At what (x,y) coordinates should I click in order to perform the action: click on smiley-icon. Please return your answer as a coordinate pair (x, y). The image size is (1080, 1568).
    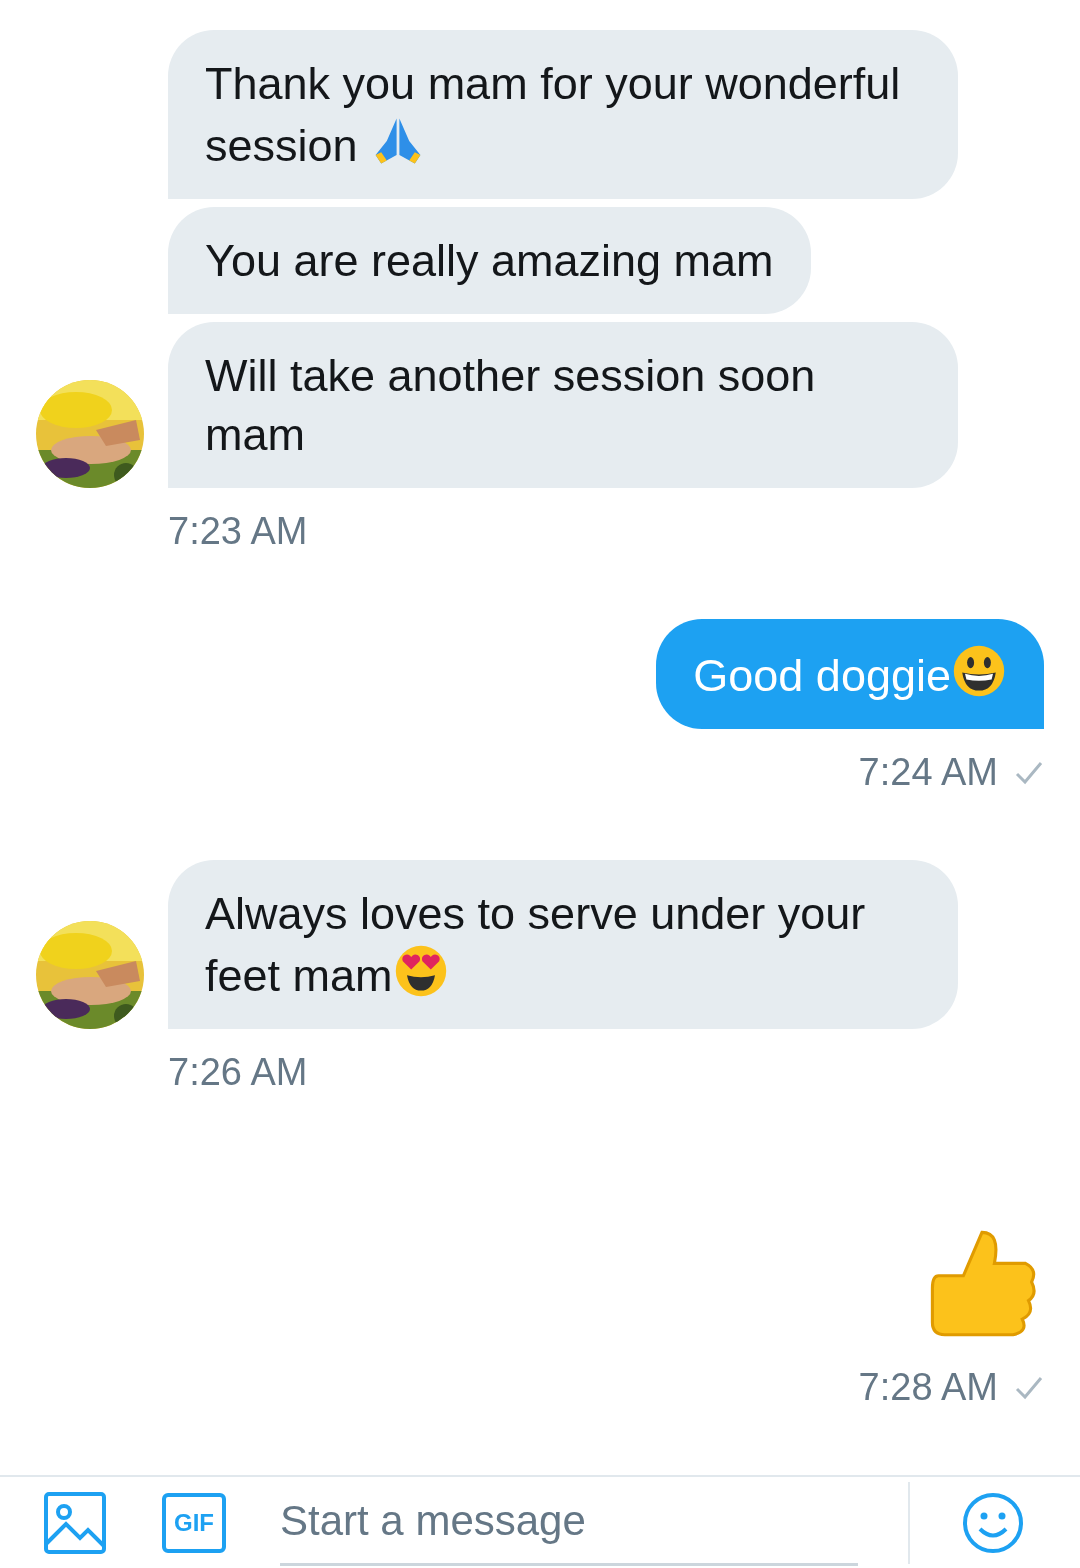
    Looking at the image, I should click on (993, 1522).